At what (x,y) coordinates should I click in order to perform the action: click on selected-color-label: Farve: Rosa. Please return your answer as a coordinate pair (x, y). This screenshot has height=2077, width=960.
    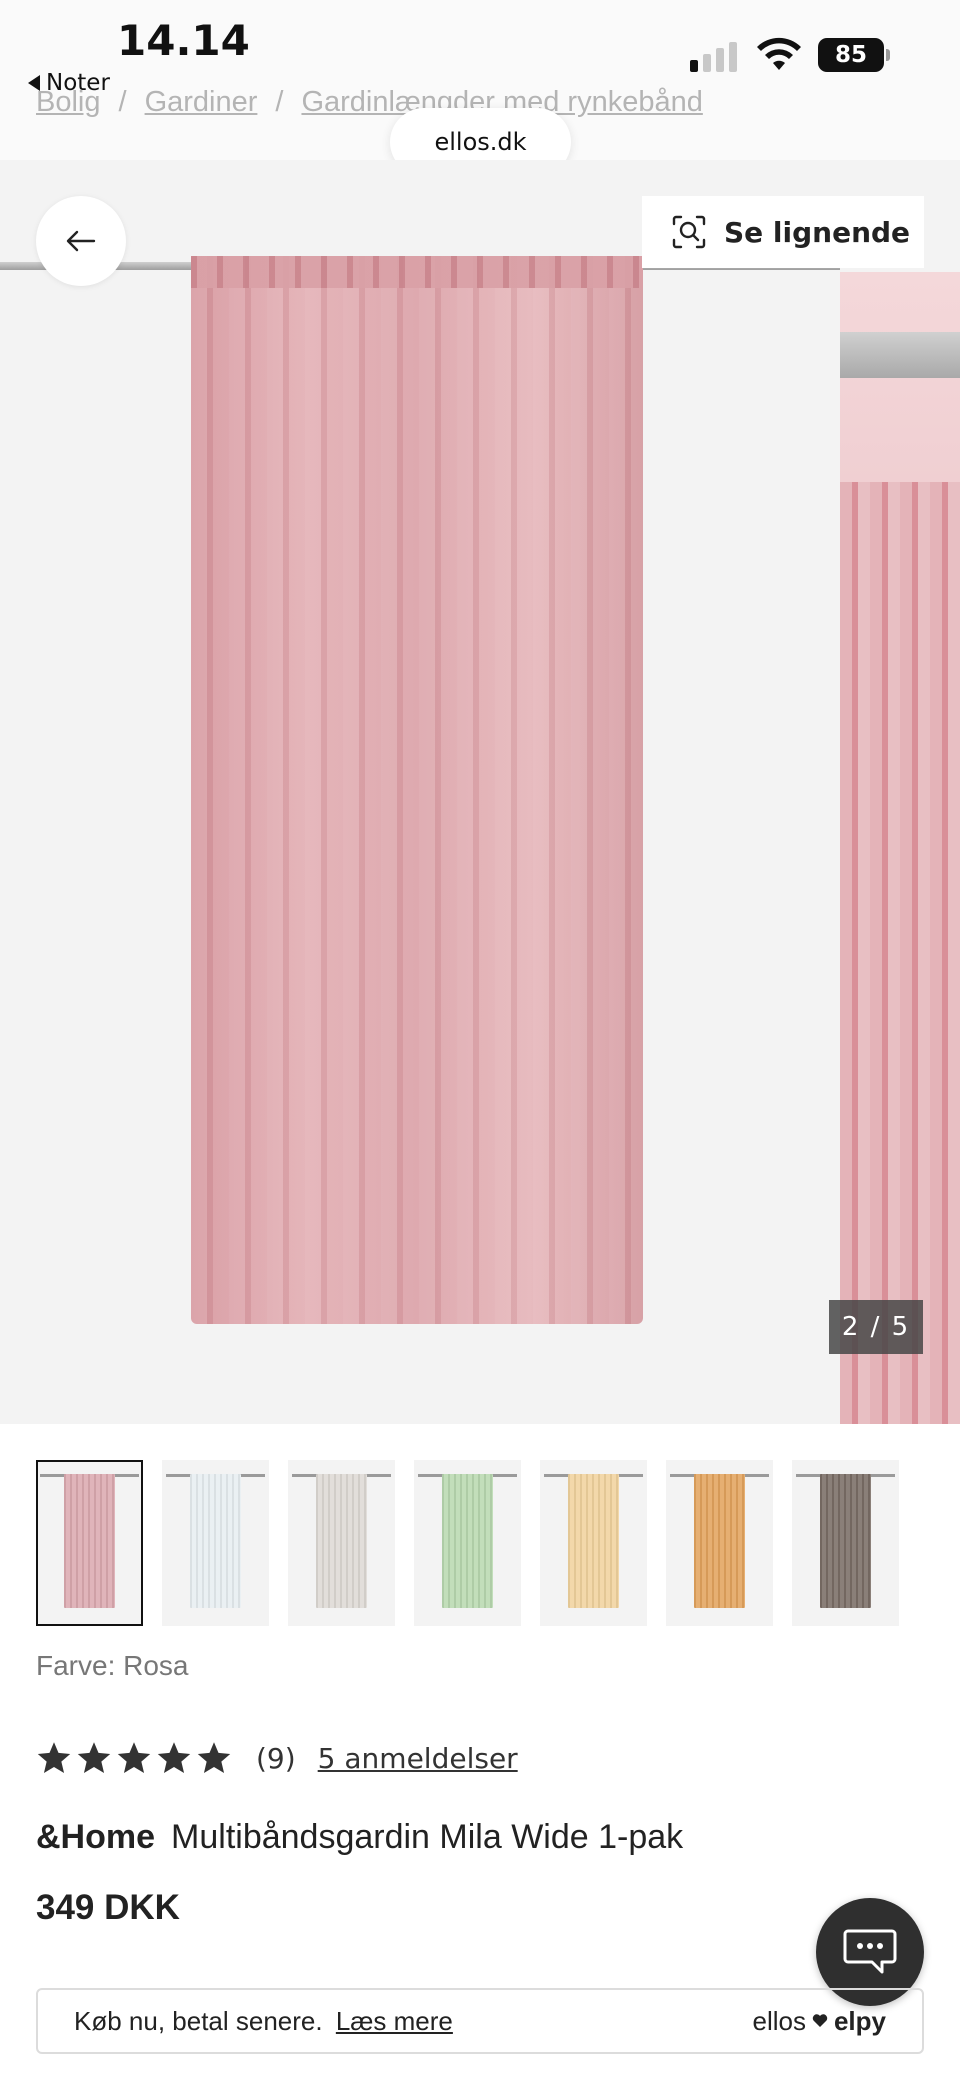
    Looking at the image, I should click on (112, 1665).